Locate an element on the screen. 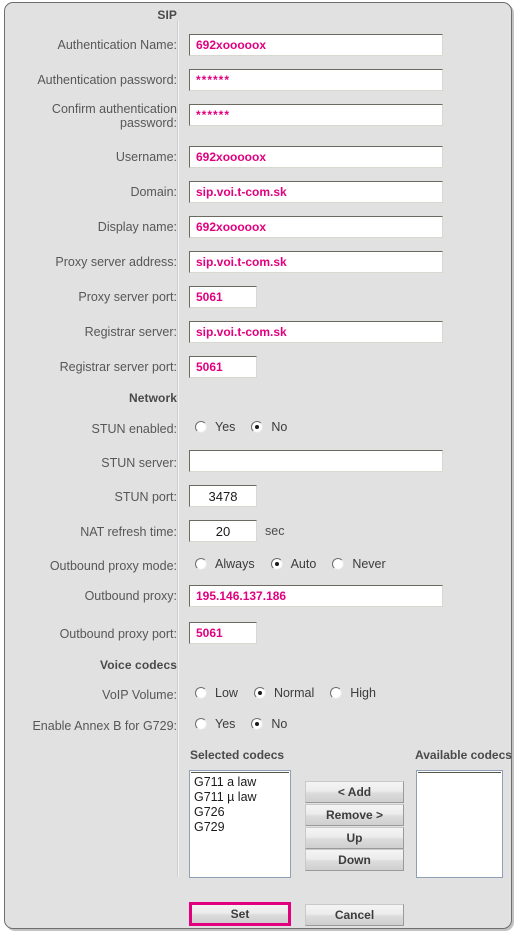 The image size is (520, 937). input-proxy-server-address is located at coordinates (316, 262).